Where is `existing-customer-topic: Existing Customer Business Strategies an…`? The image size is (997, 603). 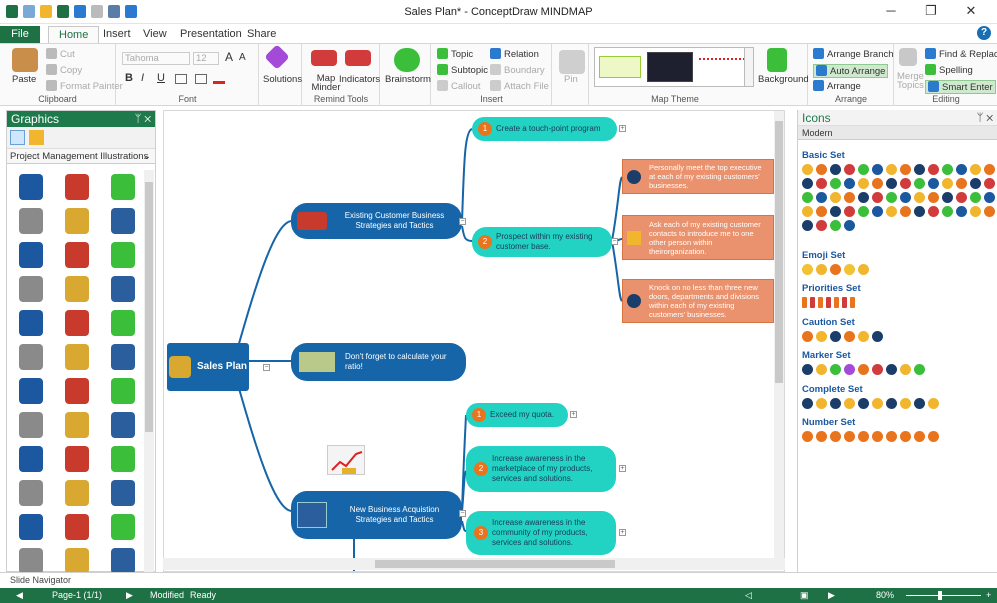 existing-customer-topic: Existing Customer Business Strategies an… is located at coordinates (376, 221).